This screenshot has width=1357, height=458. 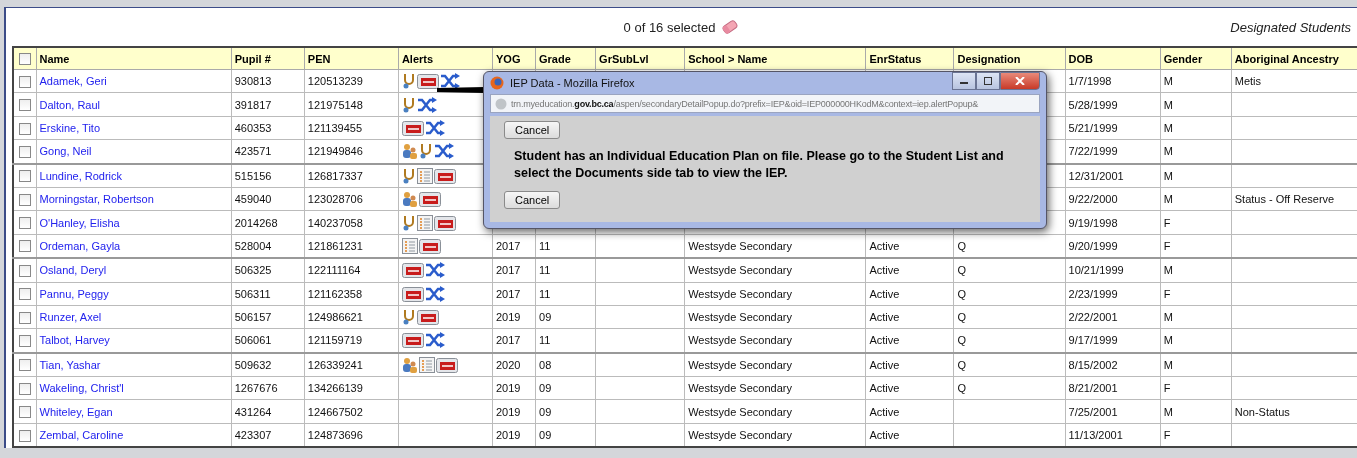 What do you see at coordinates (70, 317) in the screenshot?
I see `student-link: Runzer, Axel` at bounding box center [70, 317].